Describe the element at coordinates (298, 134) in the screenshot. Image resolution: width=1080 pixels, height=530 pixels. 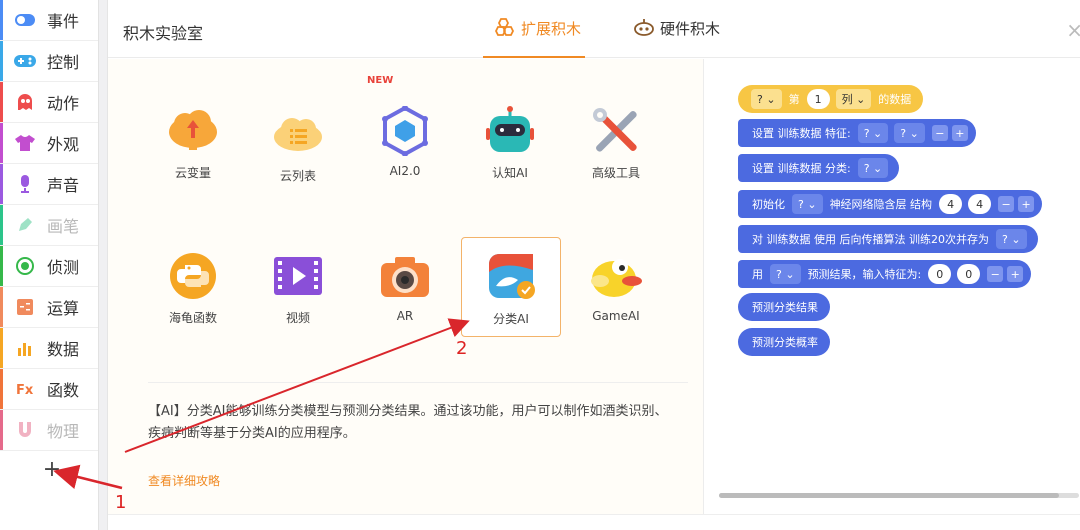
I see `cloud-list-icon` at that location.